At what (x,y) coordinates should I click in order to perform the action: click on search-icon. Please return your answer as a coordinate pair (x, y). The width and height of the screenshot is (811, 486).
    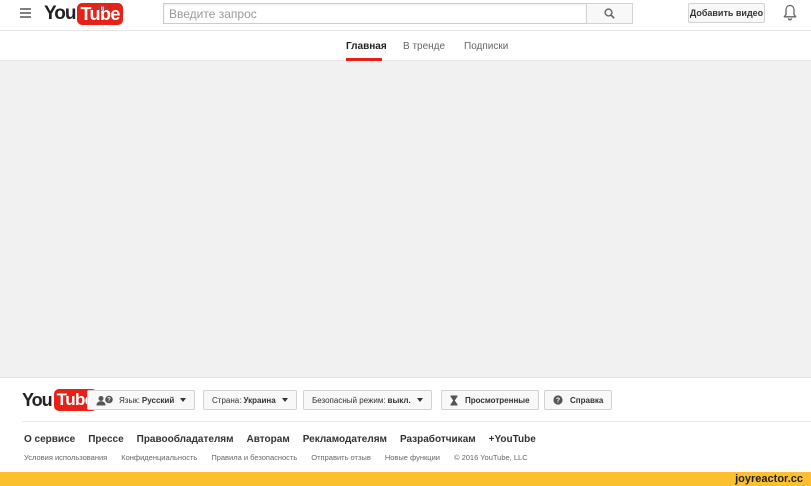
    Looking at the image, I should click on (609, 13).